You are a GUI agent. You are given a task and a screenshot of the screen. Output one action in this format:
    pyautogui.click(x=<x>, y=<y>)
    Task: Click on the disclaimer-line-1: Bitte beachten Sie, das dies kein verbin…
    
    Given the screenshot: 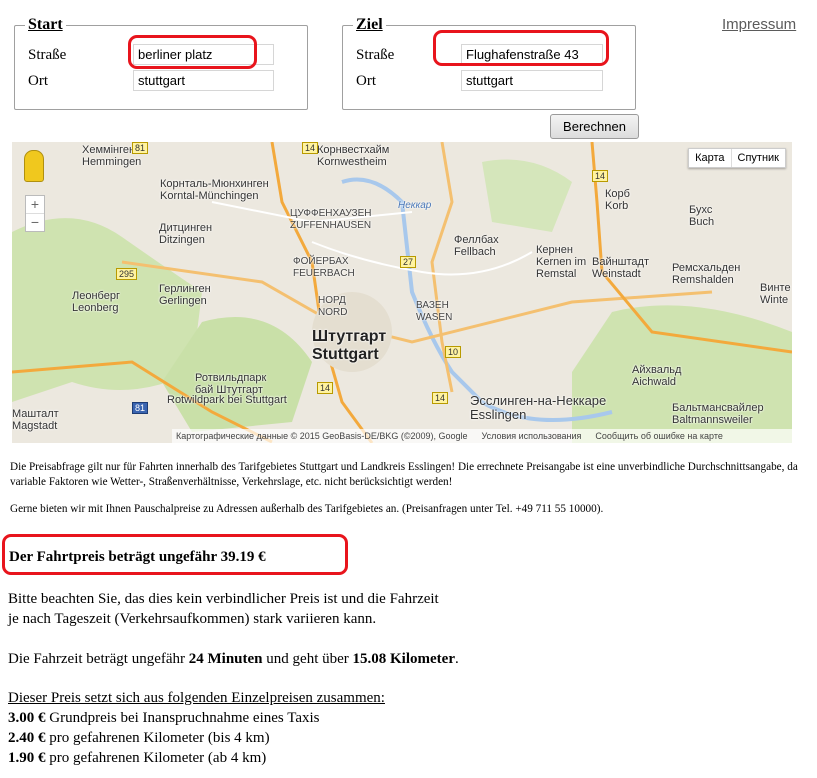 What is the action you would take?
    pyautogui.click(x=223, y=599)
    